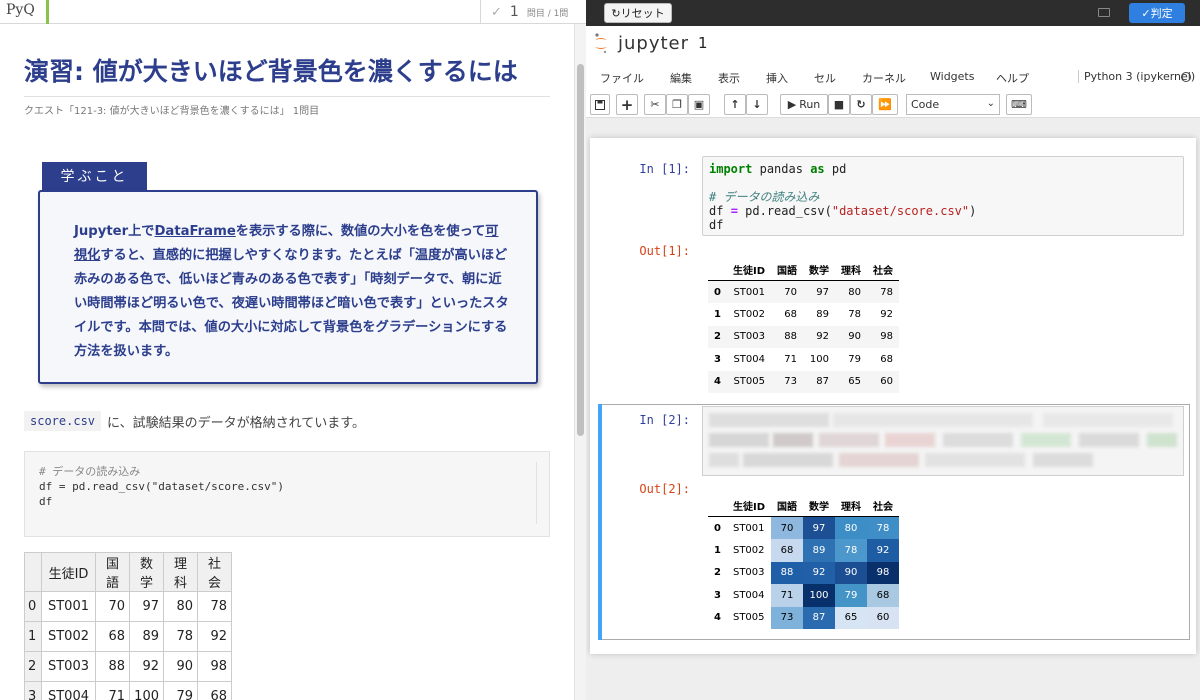 The height and width of the screenshot is (700, 1200). I want to click on table-header: 生徒ID, so click(68, 572).